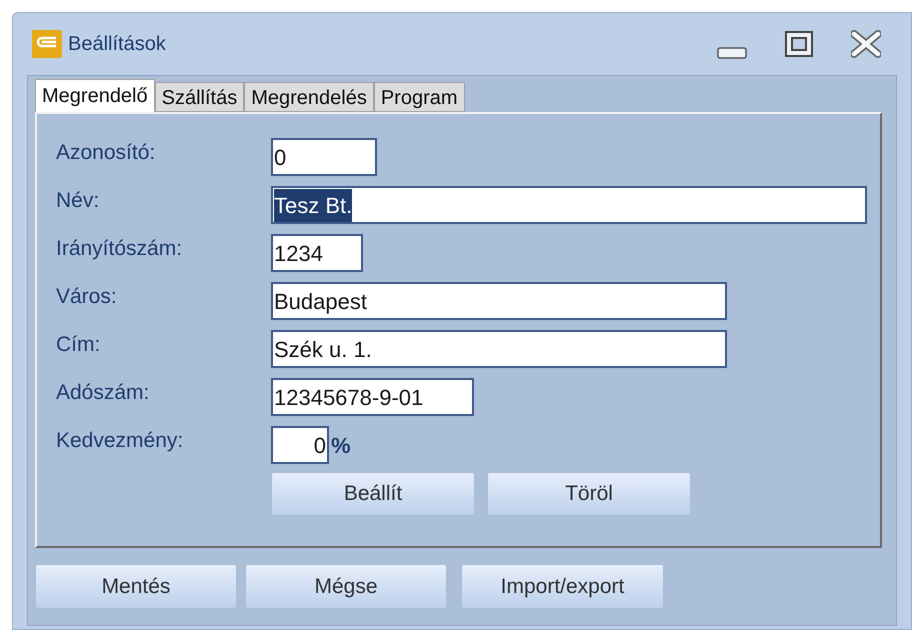 The height and width of the screenshot is (630, 912). What do you see at coordinates (373, 494) in the screenshot?
I see `action-button: Beállít` at bounding box center [373, 494].